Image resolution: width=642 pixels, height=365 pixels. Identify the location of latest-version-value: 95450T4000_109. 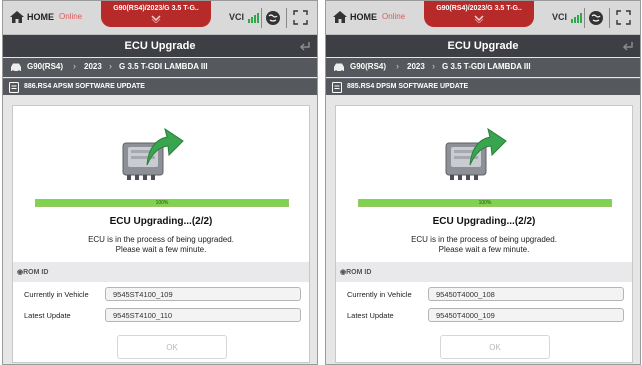
(465, 315).